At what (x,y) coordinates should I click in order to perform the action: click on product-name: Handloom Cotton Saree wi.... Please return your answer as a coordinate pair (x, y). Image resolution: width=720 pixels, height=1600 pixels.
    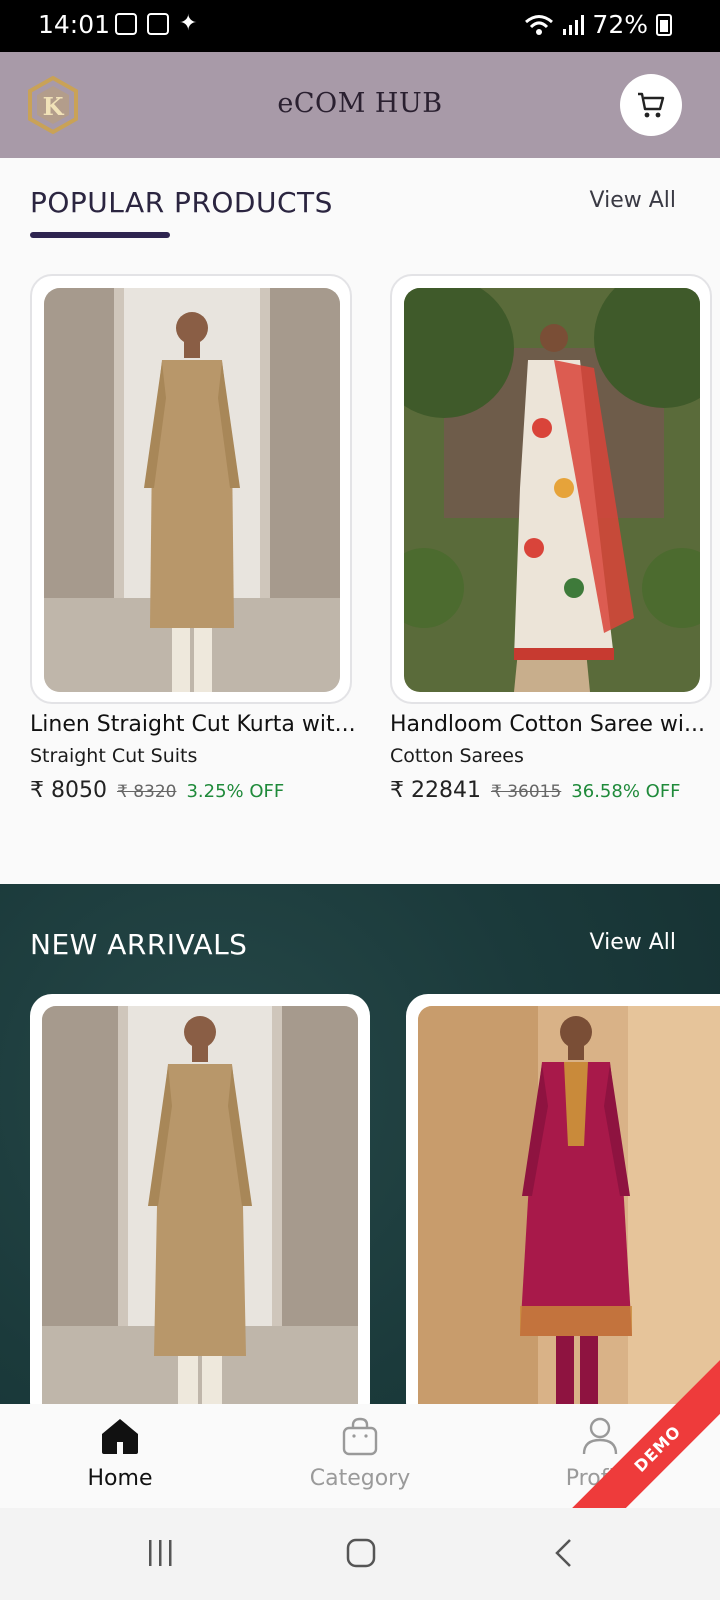
    Looking at the image, I should click on (553, 724).